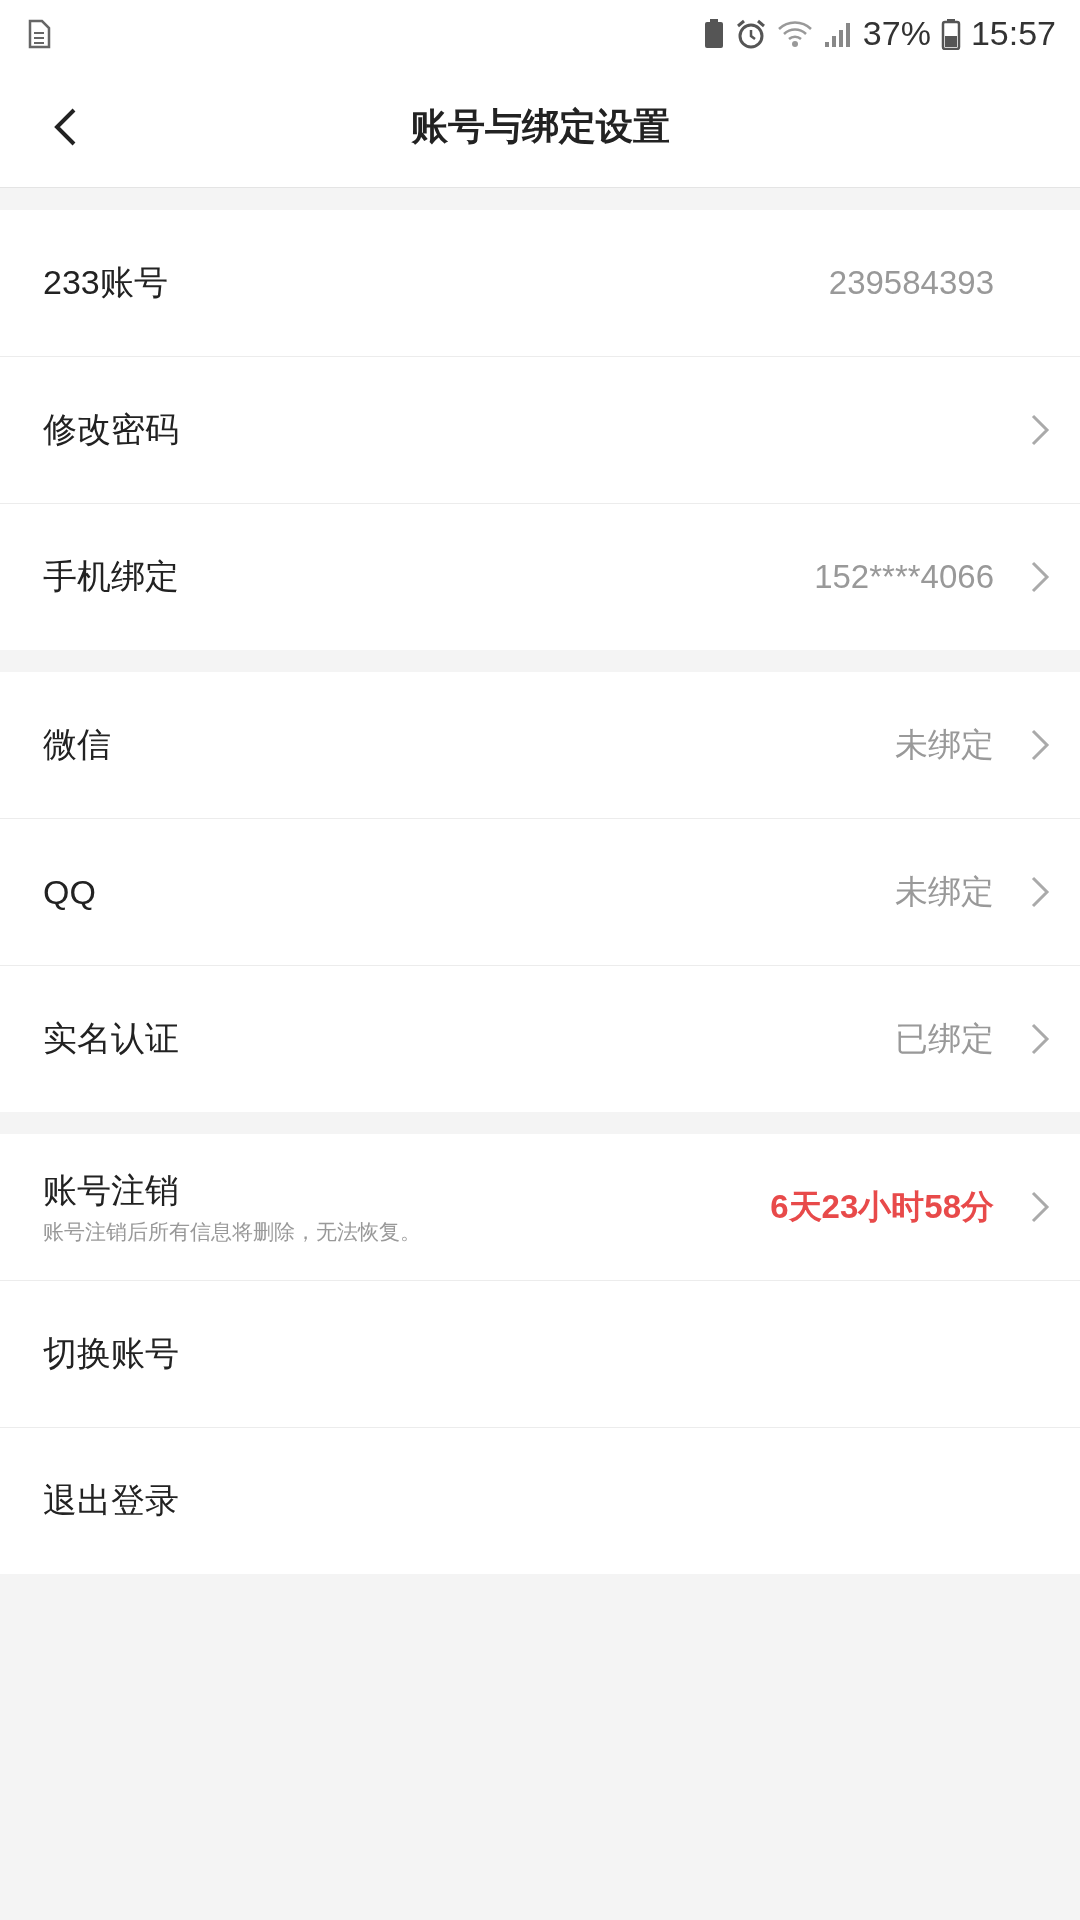  What do you see at coordinates (911, 283) in the screenshot?
I see `row-value: 239584393` at bounding box center [911, 283].